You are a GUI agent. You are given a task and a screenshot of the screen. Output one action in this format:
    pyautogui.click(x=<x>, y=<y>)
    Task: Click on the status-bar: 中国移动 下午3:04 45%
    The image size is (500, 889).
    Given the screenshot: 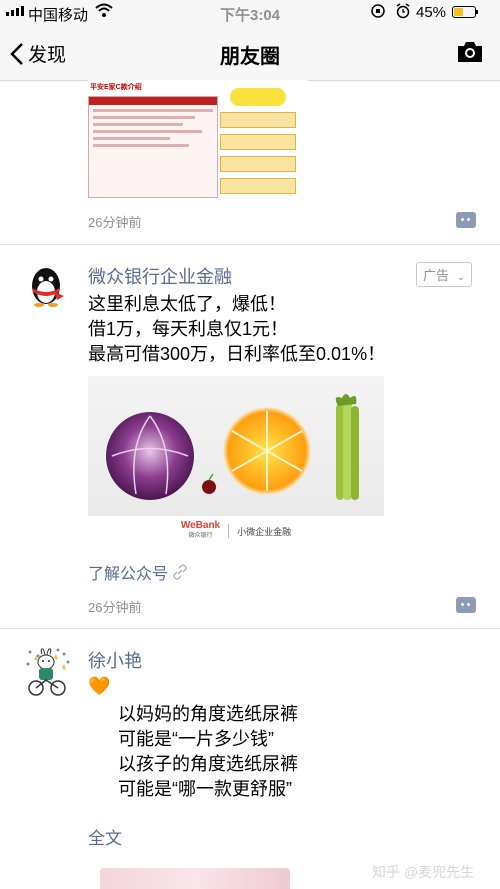 What is the action you would take?
    pyautogui.click(x=250, y=13)
    